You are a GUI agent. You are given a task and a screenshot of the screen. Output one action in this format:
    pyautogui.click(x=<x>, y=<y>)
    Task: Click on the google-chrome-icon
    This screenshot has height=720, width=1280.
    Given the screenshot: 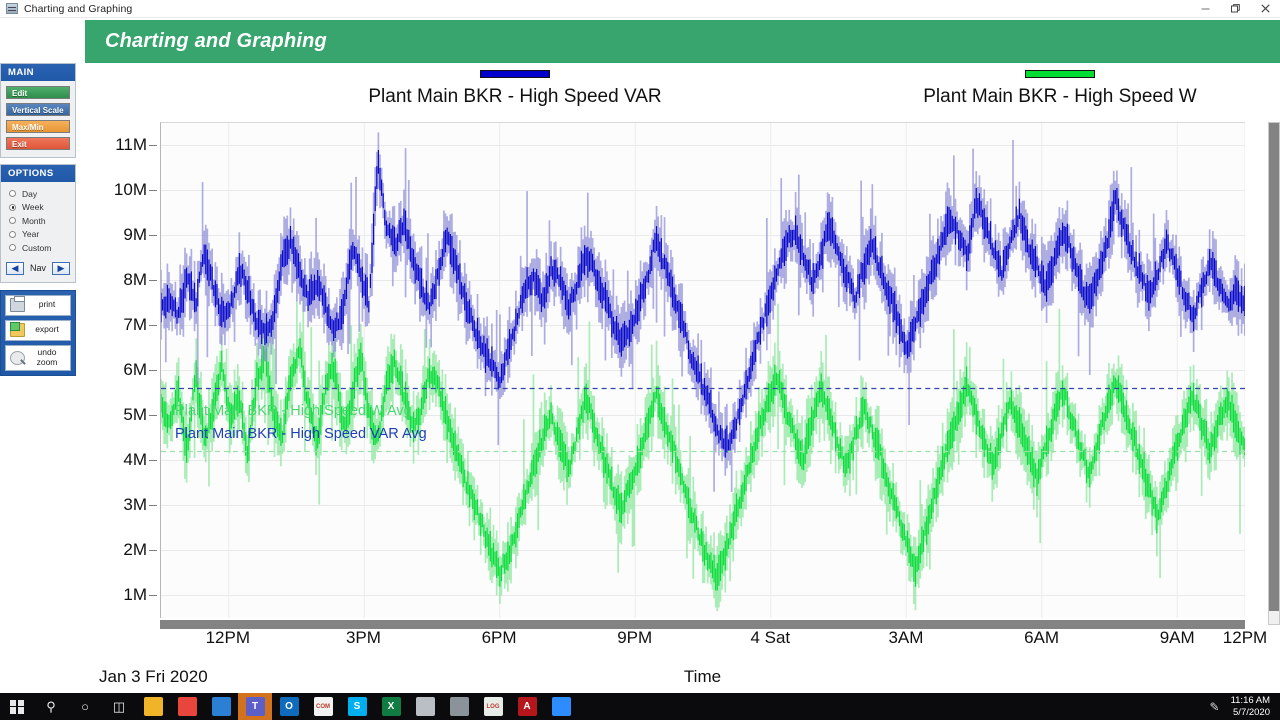 What is the action you would take?
    pyautogui.click(x=187, y=706)
    